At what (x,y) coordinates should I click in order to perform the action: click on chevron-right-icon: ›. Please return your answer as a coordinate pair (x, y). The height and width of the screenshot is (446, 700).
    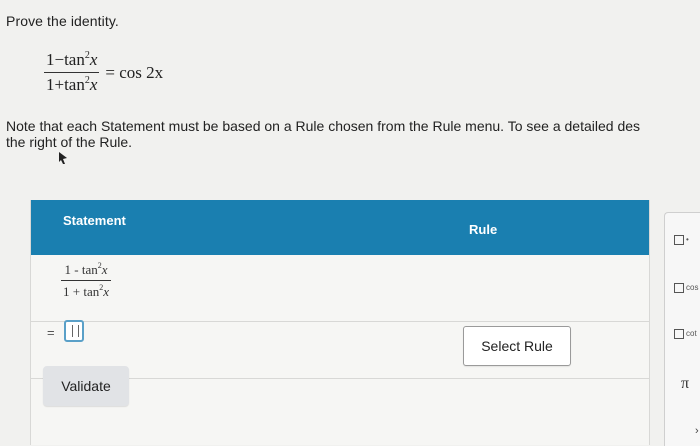
    Looking at the image, I should click on (697, 431).